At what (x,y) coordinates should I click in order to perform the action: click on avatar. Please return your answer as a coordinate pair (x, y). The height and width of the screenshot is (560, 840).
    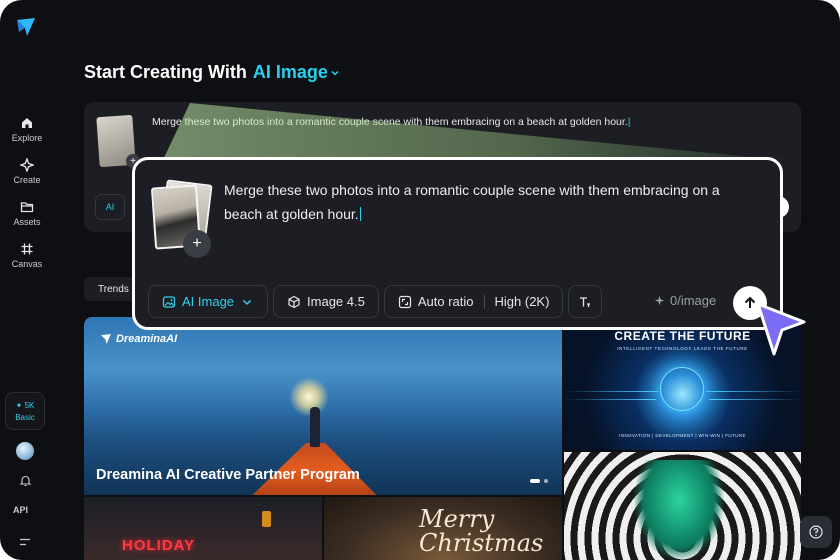
    Looking at the image, I should click on (25, 451).